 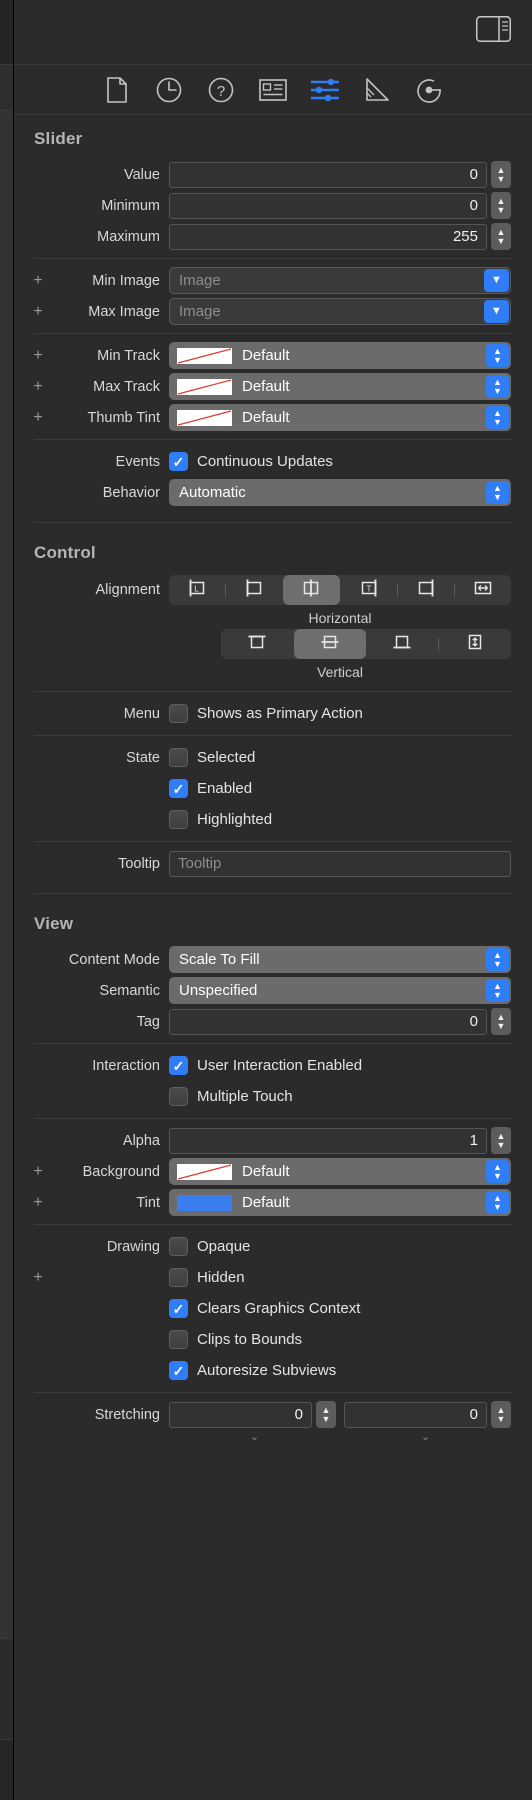 I want to click on quick-help-inspector-tab: ?, so click(x=221, y=90).